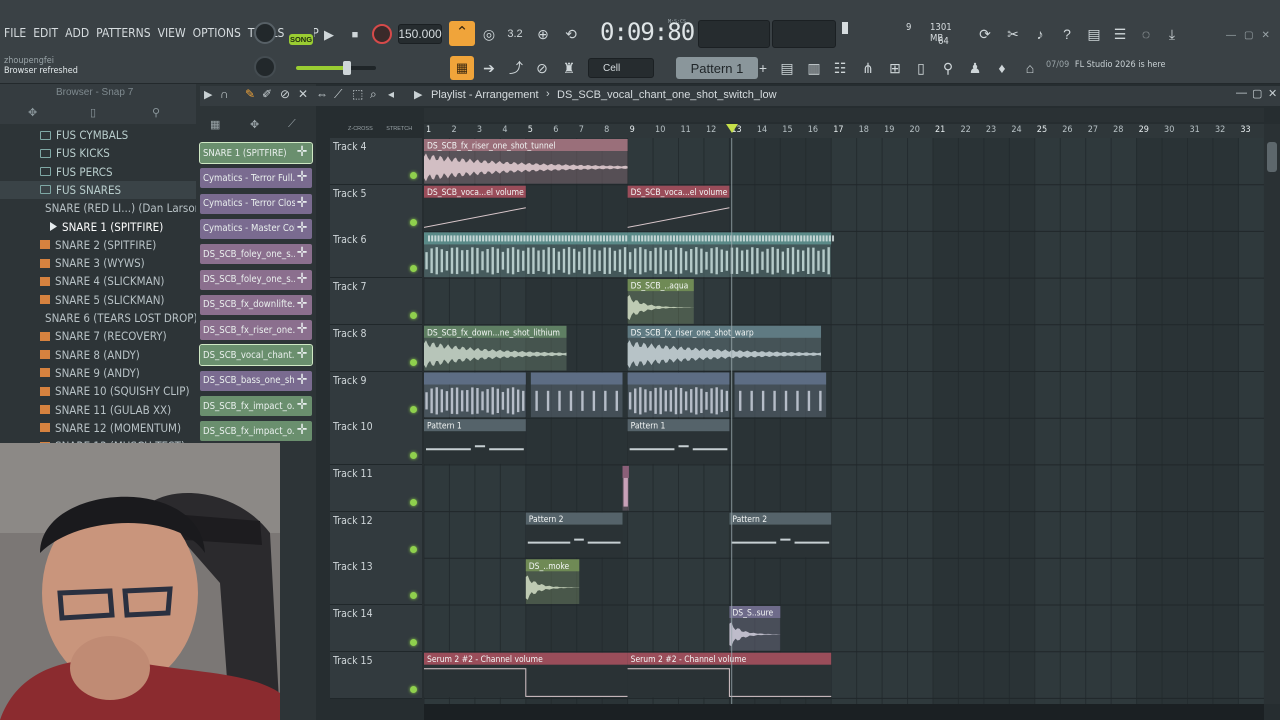  What do you see at coordinates (301, 34) in the screenshot?
I see `pat-song-toggle: SONG` at bounding box center [301, 34].